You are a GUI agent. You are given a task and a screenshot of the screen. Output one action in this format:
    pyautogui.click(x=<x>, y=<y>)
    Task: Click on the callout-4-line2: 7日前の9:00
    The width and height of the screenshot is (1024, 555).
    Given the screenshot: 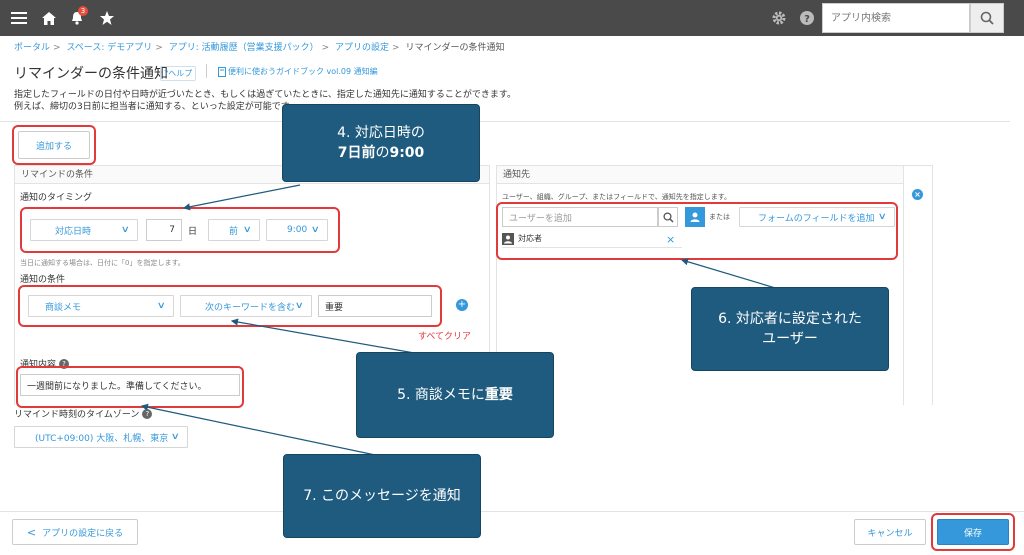 What is the action you would take?
    pyautogui.click(x=381, y=153)
    